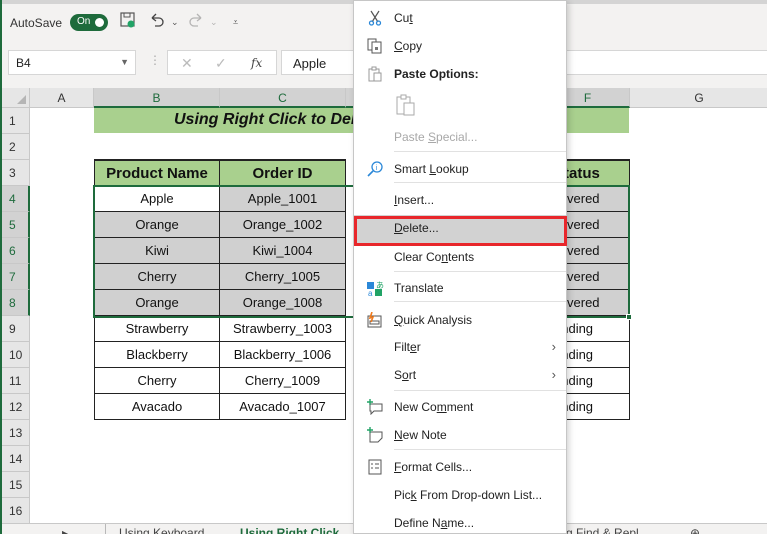  I want to click on row-header-10: 10, so click(16, 355).